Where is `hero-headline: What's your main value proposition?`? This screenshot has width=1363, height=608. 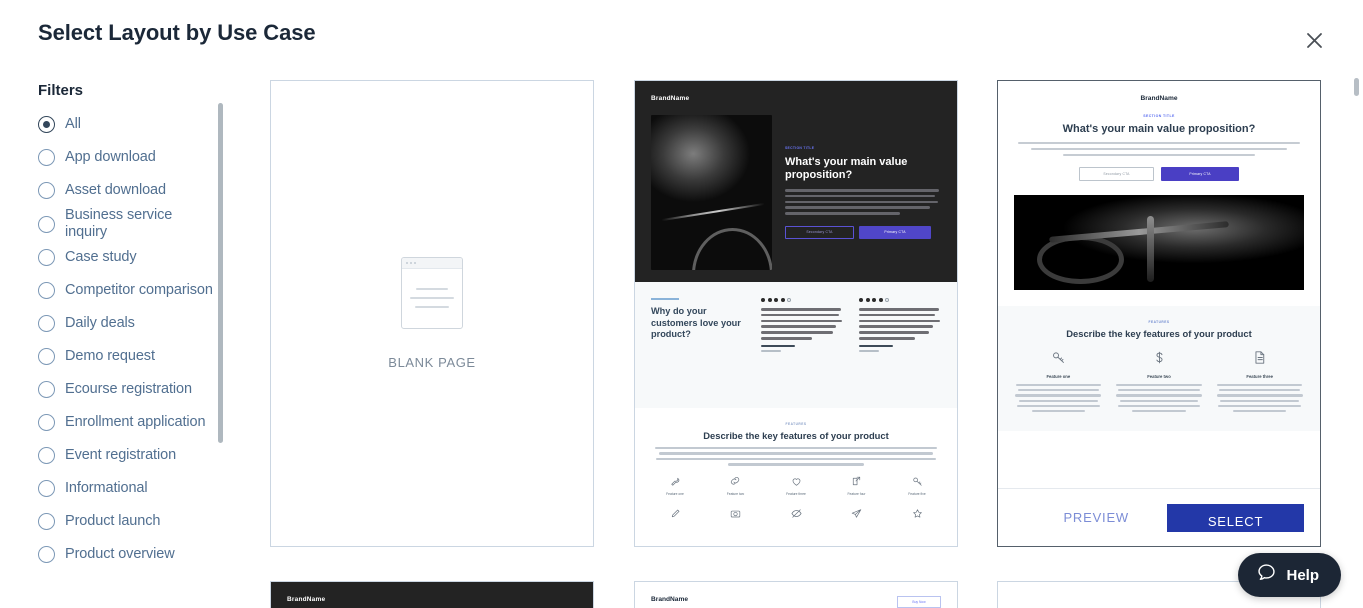 hero-headline: What's your main value proposition? is located at coordinates (1159, 129).